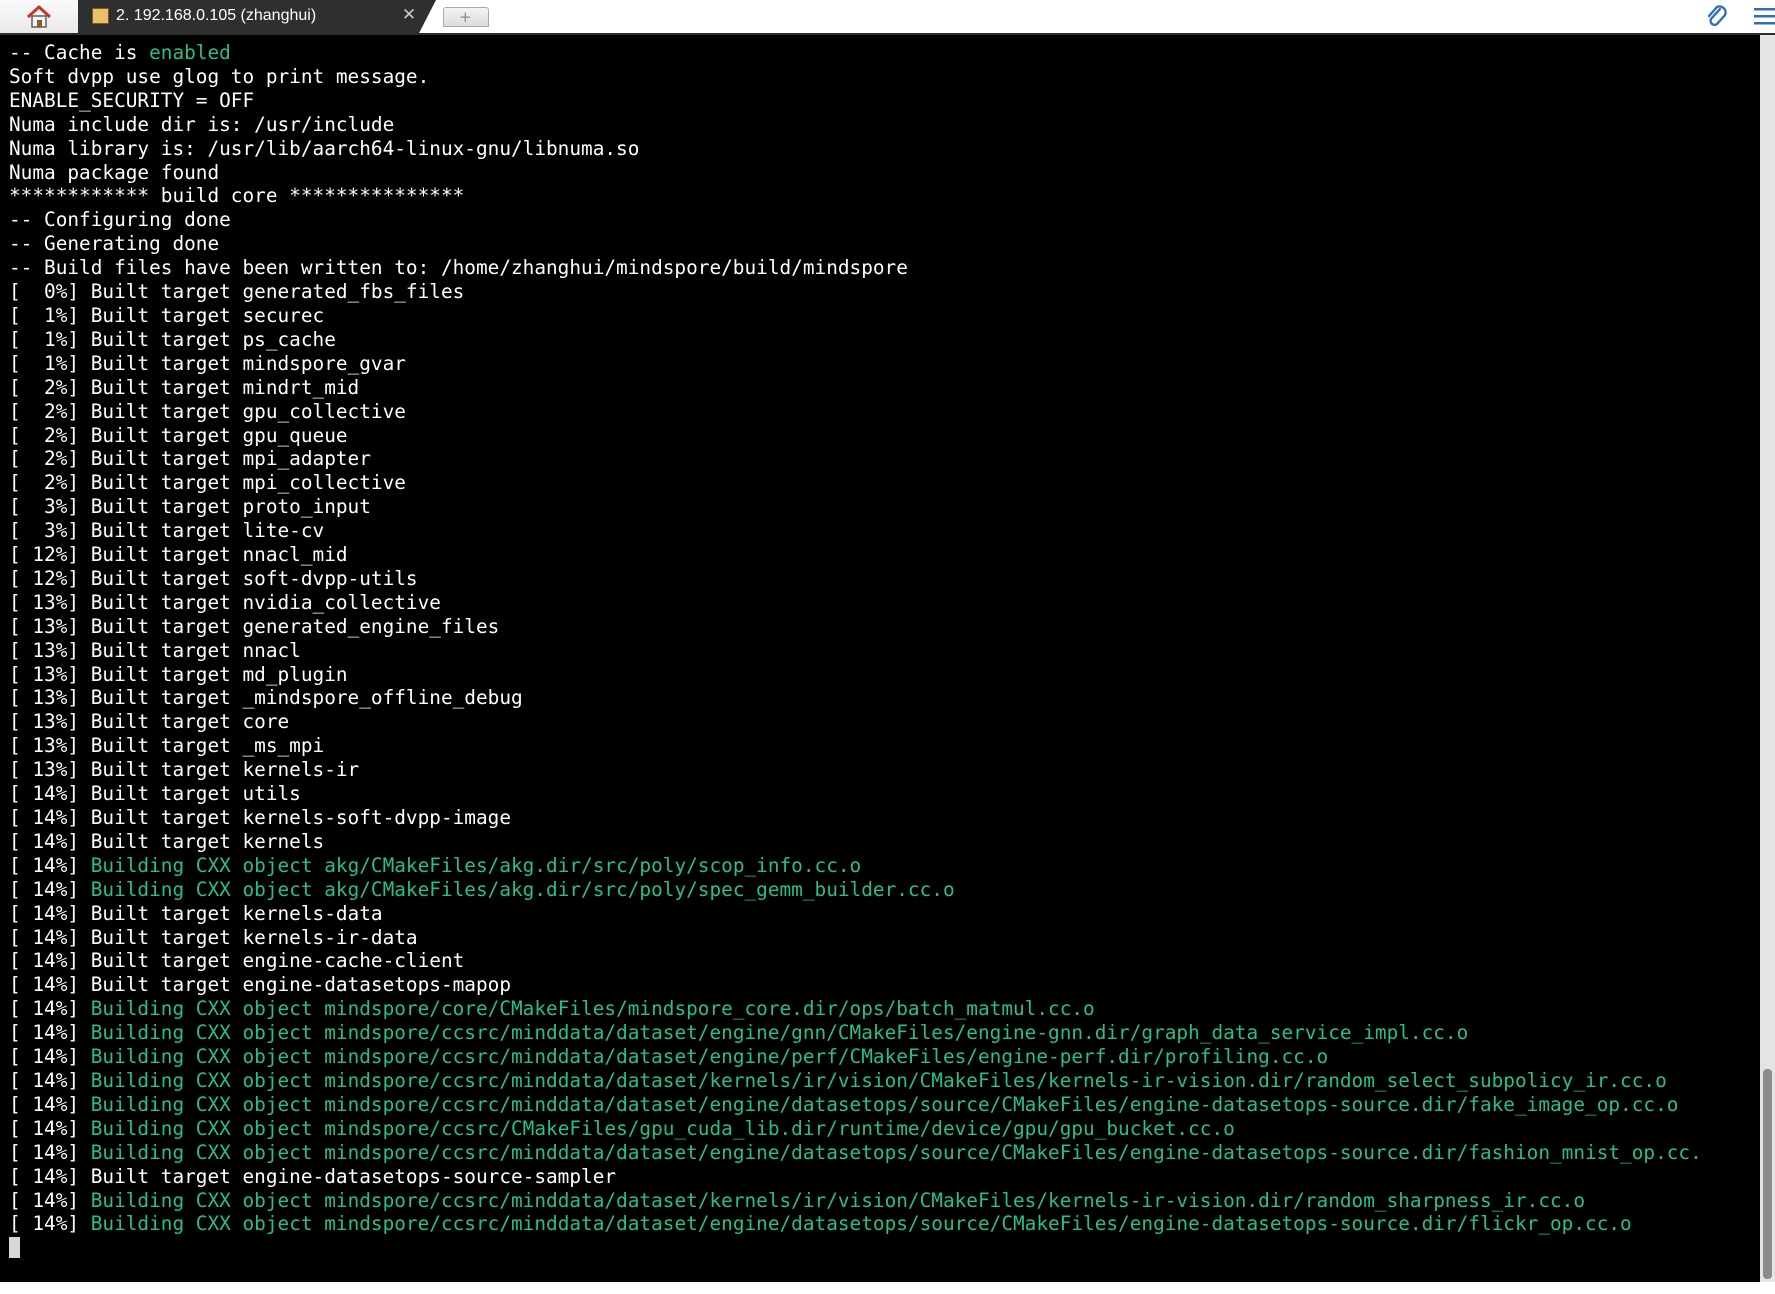 The height and width of the screenshot is (1294, 1775). What do you see at coordinates (196, 913) in the screenshot?
I see `terminal-line-text: [ 14%] Built target kernels-data` at bounding box center [196, 913].